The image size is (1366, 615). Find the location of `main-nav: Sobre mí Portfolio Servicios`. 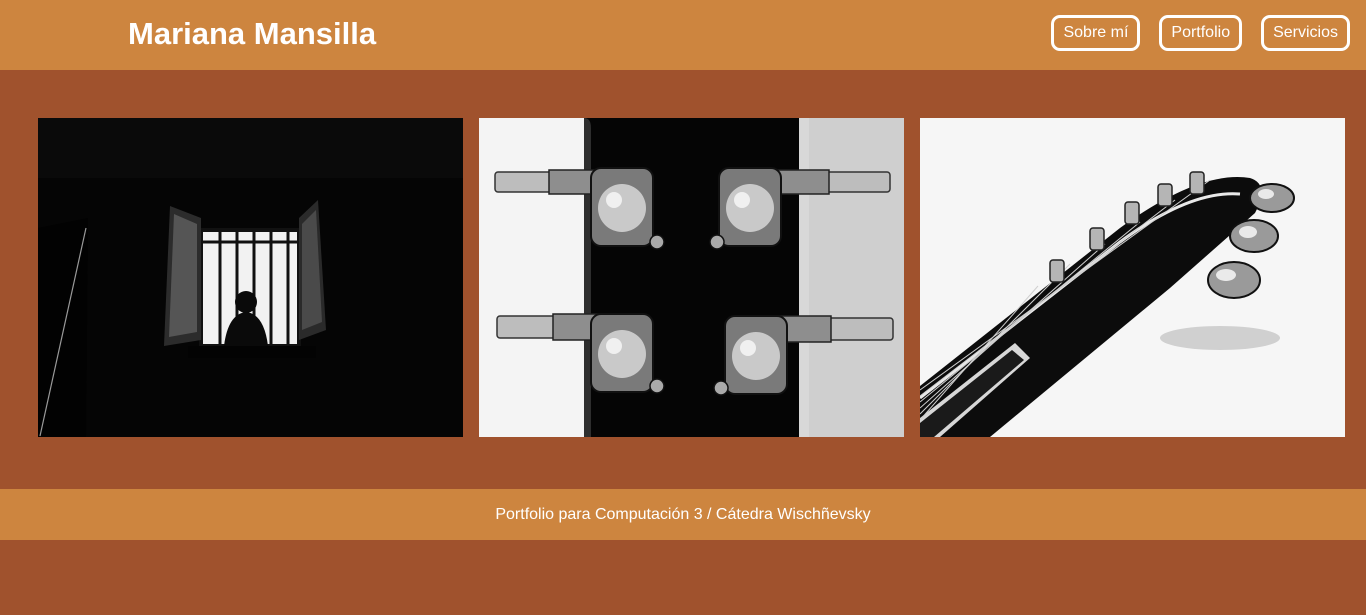

main-nav: Sobre mí Portfolio Servicios is located at coordinates (1200, 33).